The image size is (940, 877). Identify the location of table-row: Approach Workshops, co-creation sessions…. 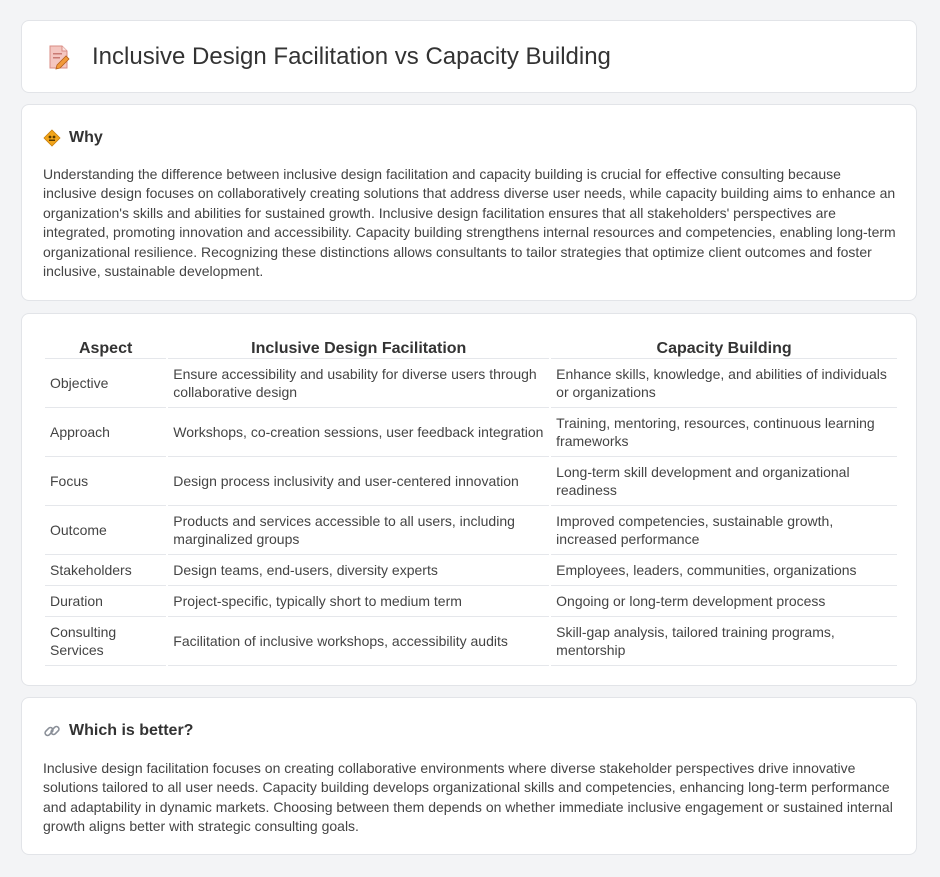
(471, 432).